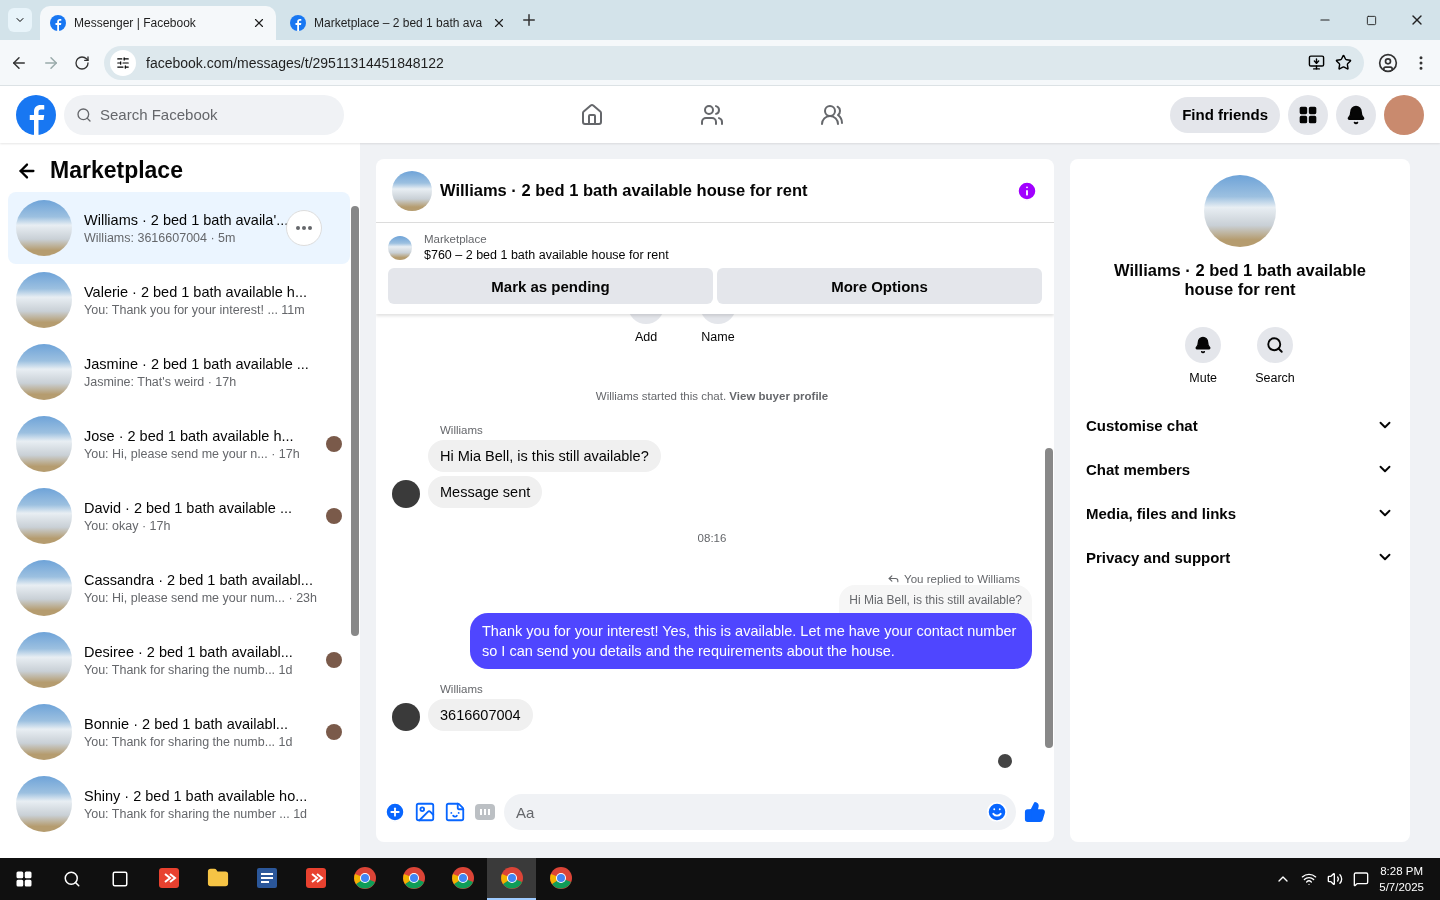 The image size is (1440, 900). Describe the element at coordinates (1203, 345) in the screenshot. I see `bell-icon` at that location.